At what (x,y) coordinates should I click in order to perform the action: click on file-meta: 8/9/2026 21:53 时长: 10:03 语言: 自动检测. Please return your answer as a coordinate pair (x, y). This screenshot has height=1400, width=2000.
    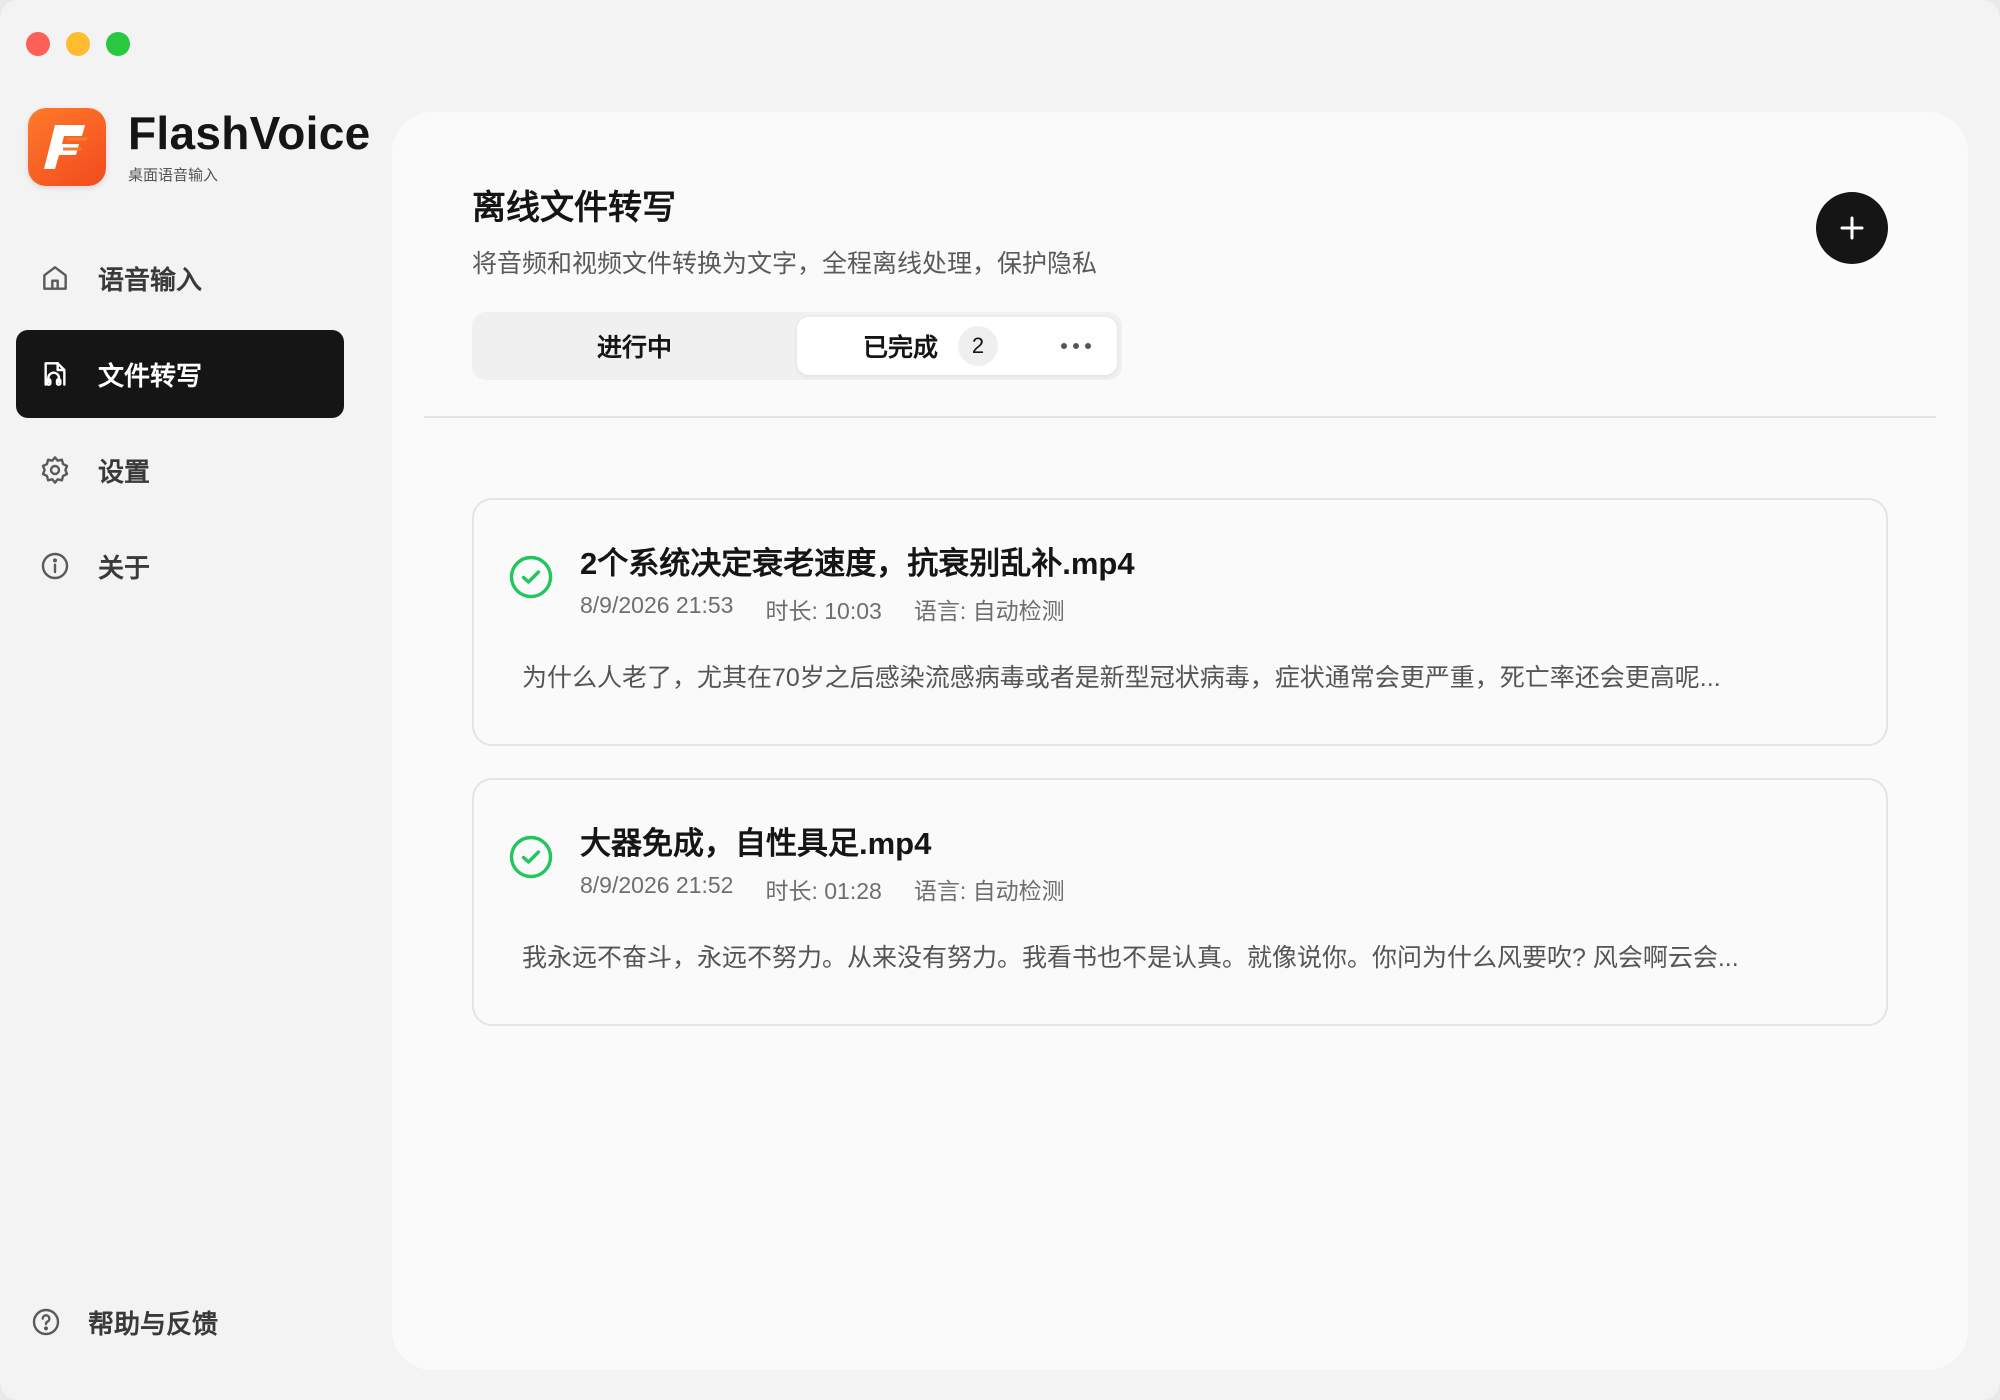
    Looking at the image, I should click on (838, 609).